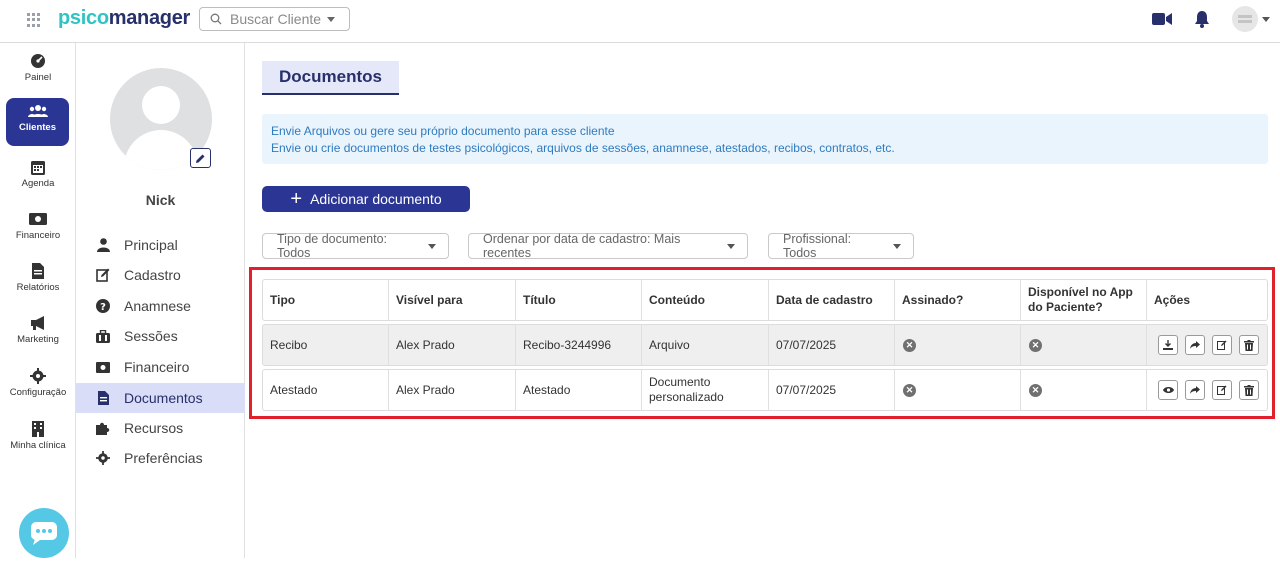 This screenshot has height=563, width=1280. Describe the element at coordinates (958, 300) in the screenshot. I see `col-assinado: Assinado?` at that location.